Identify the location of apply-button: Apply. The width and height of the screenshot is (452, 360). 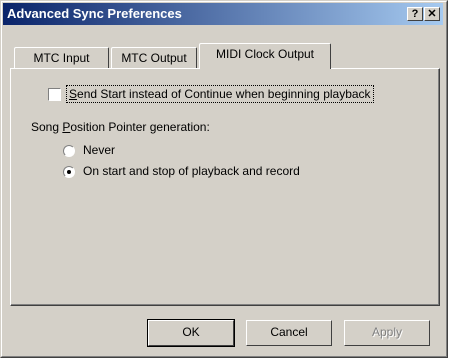
(387, 333).